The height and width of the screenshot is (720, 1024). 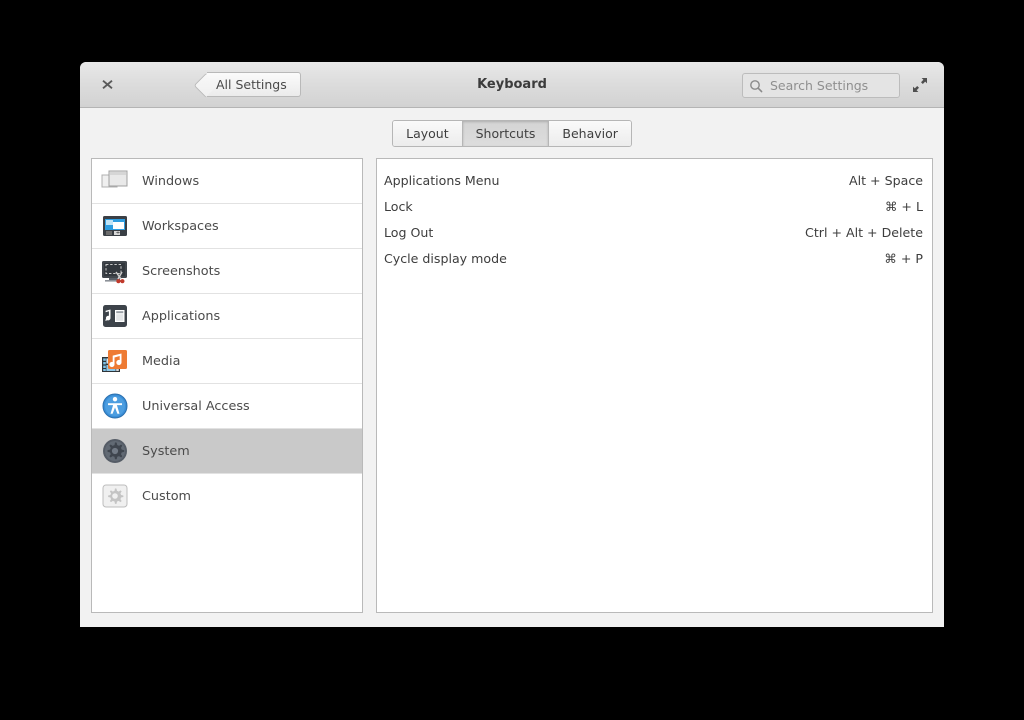 What do you see at coordinates (171, 181) in the screenshot?
I see `sidebar-item-label: Windows` at bounding box center [171, 181].